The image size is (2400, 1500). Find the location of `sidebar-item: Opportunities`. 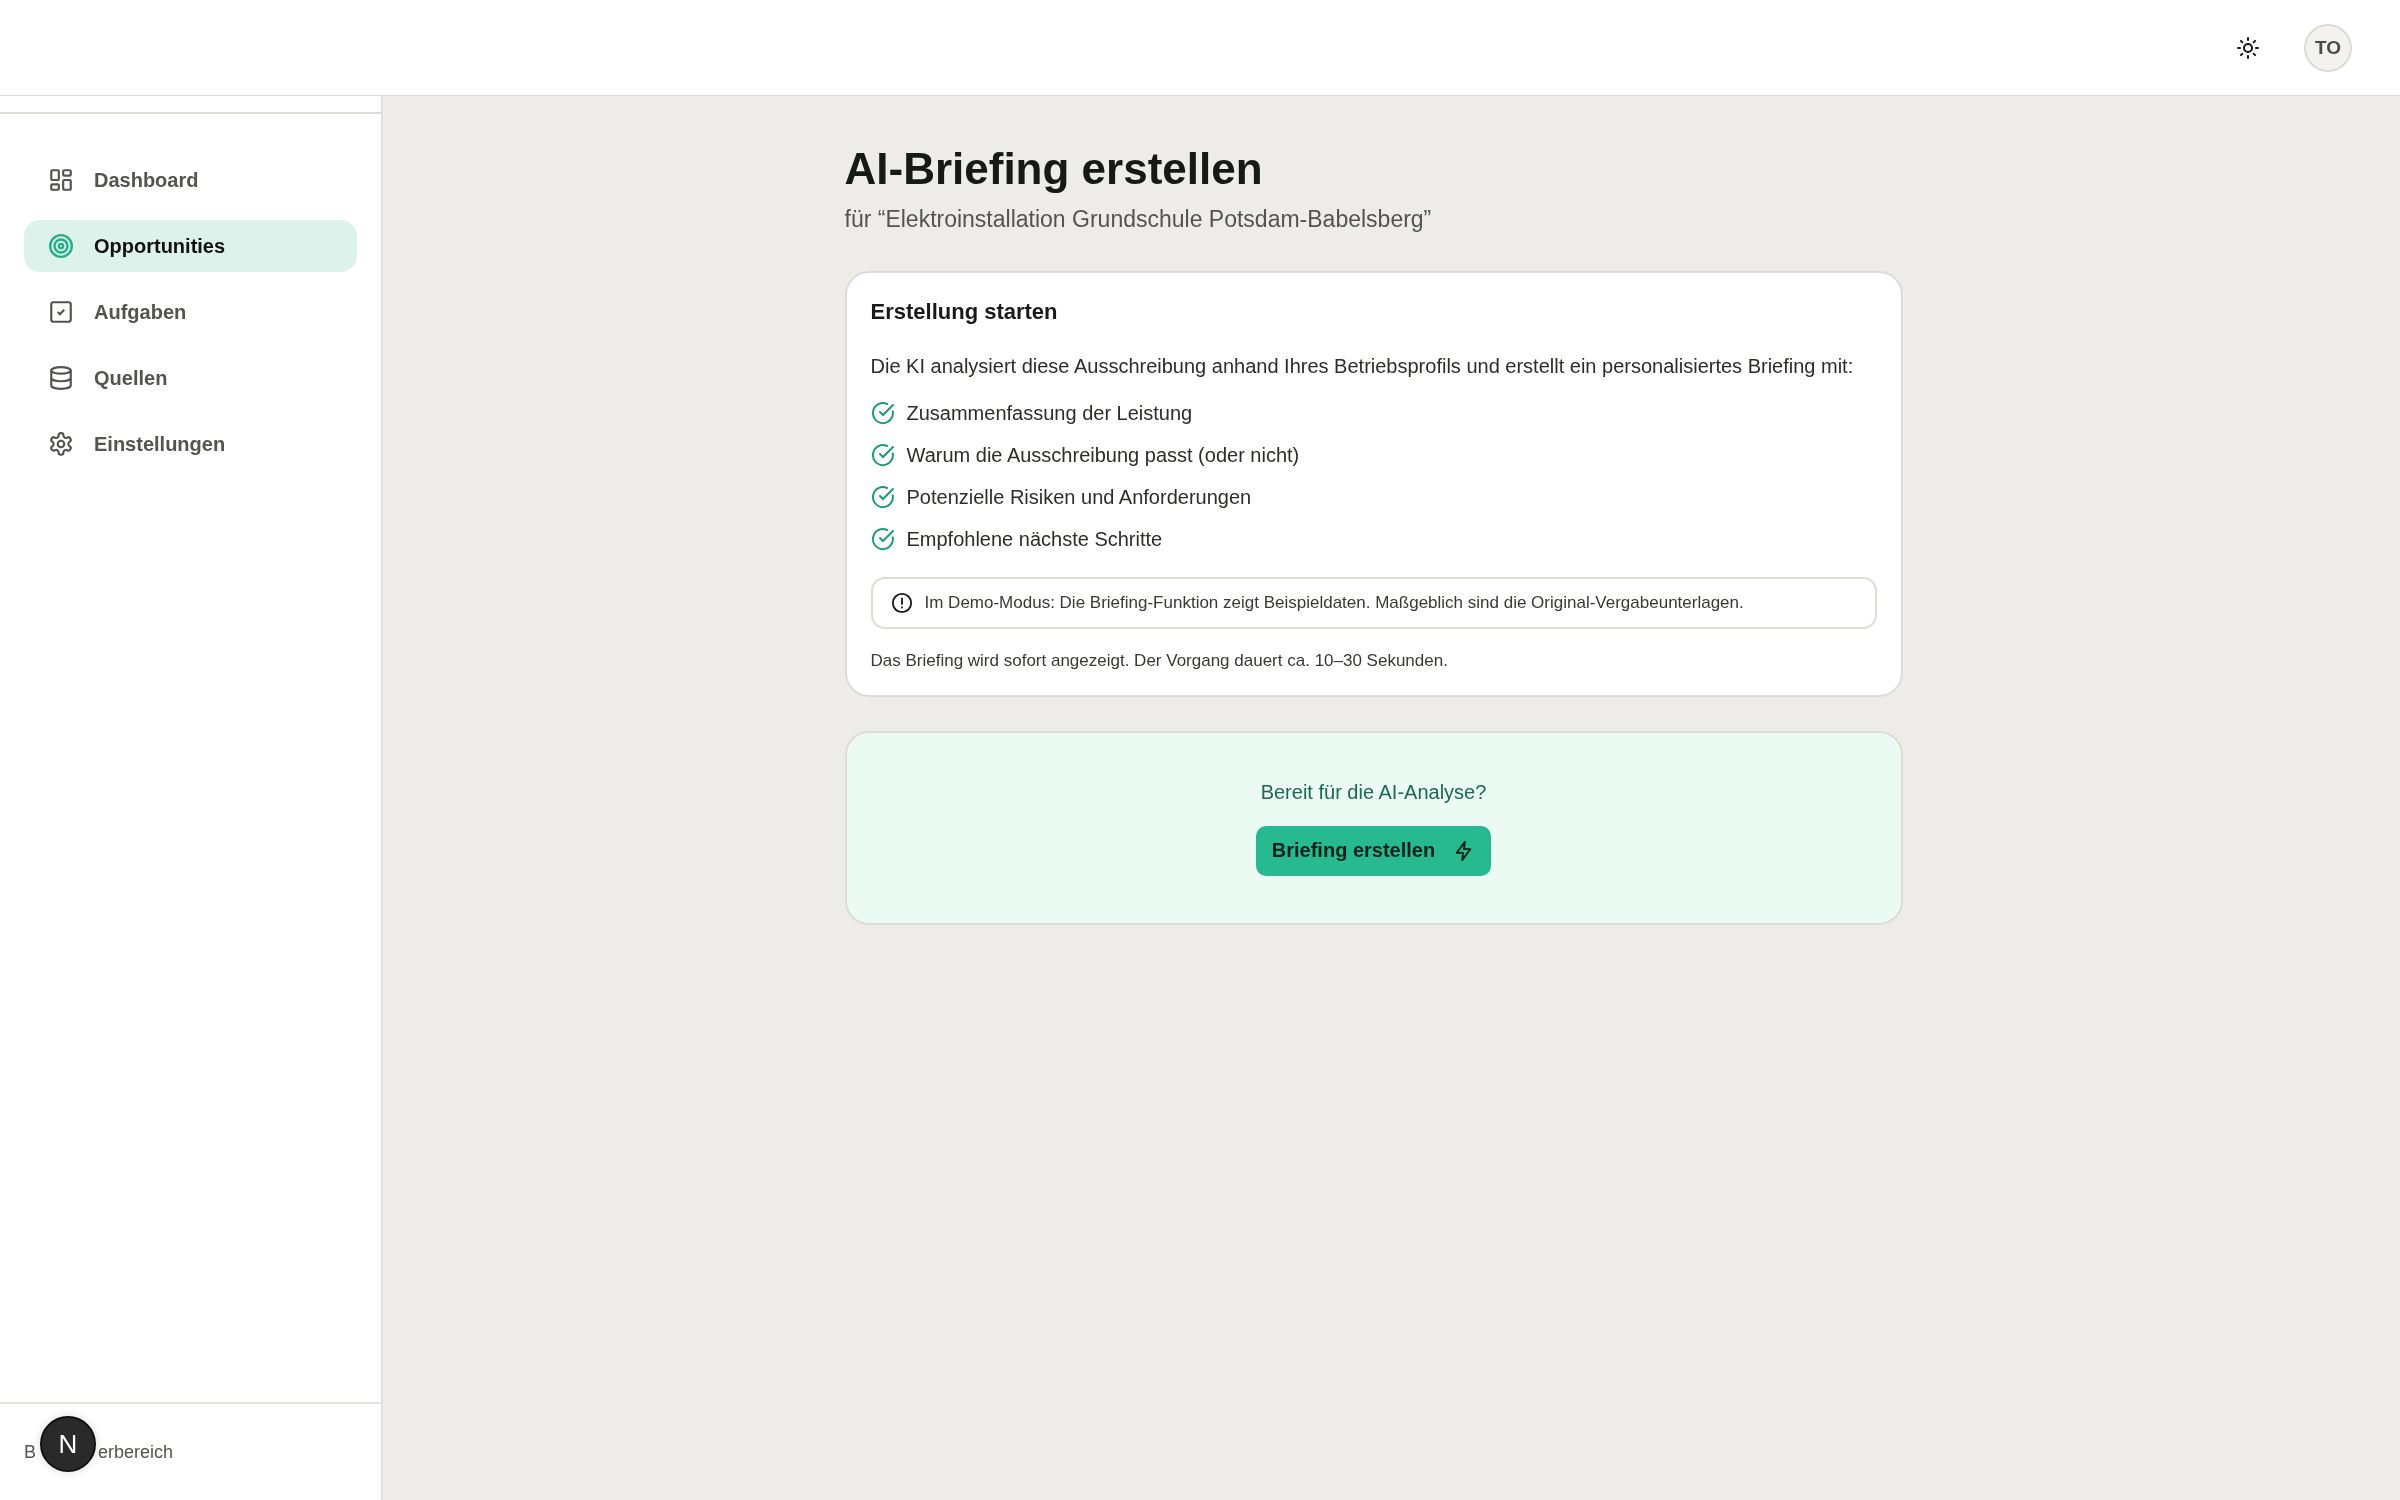

sidebar-item: Opportunities is located at coordinates (190, 246).